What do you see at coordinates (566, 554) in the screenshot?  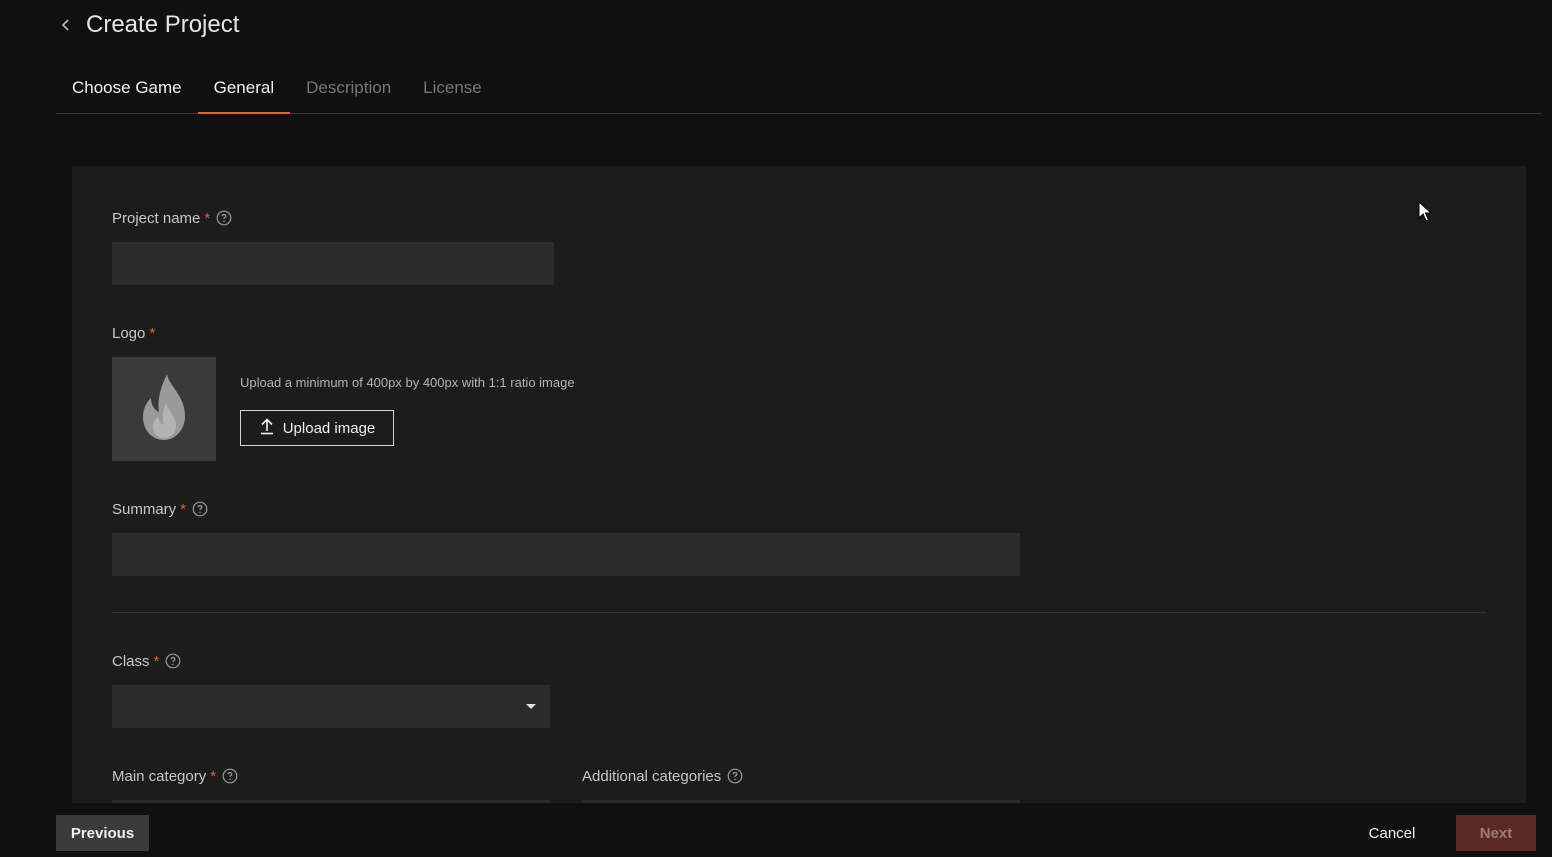 I see `summary-input` at bounding box center [566, 554].